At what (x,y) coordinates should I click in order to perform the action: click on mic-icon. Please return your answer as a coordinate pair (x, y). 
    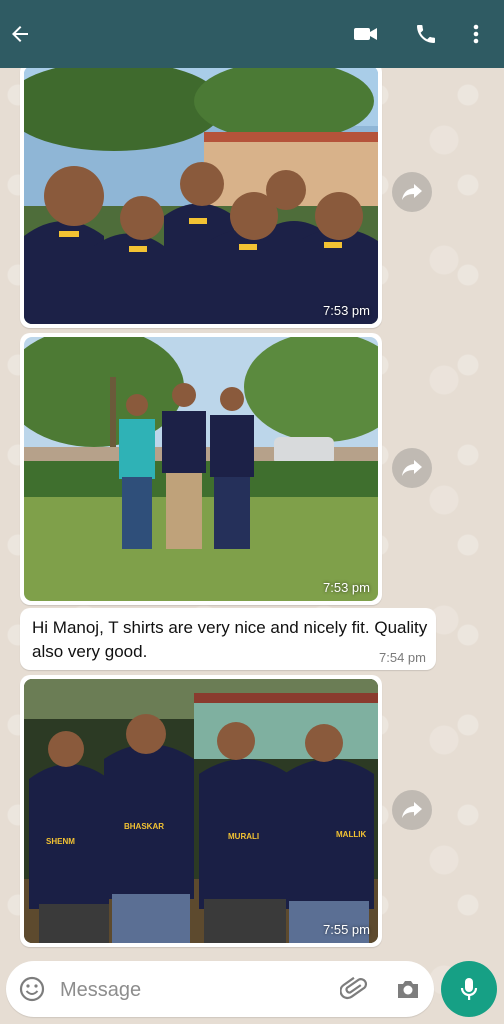
    Looking at the image, I should click on (469, 989).